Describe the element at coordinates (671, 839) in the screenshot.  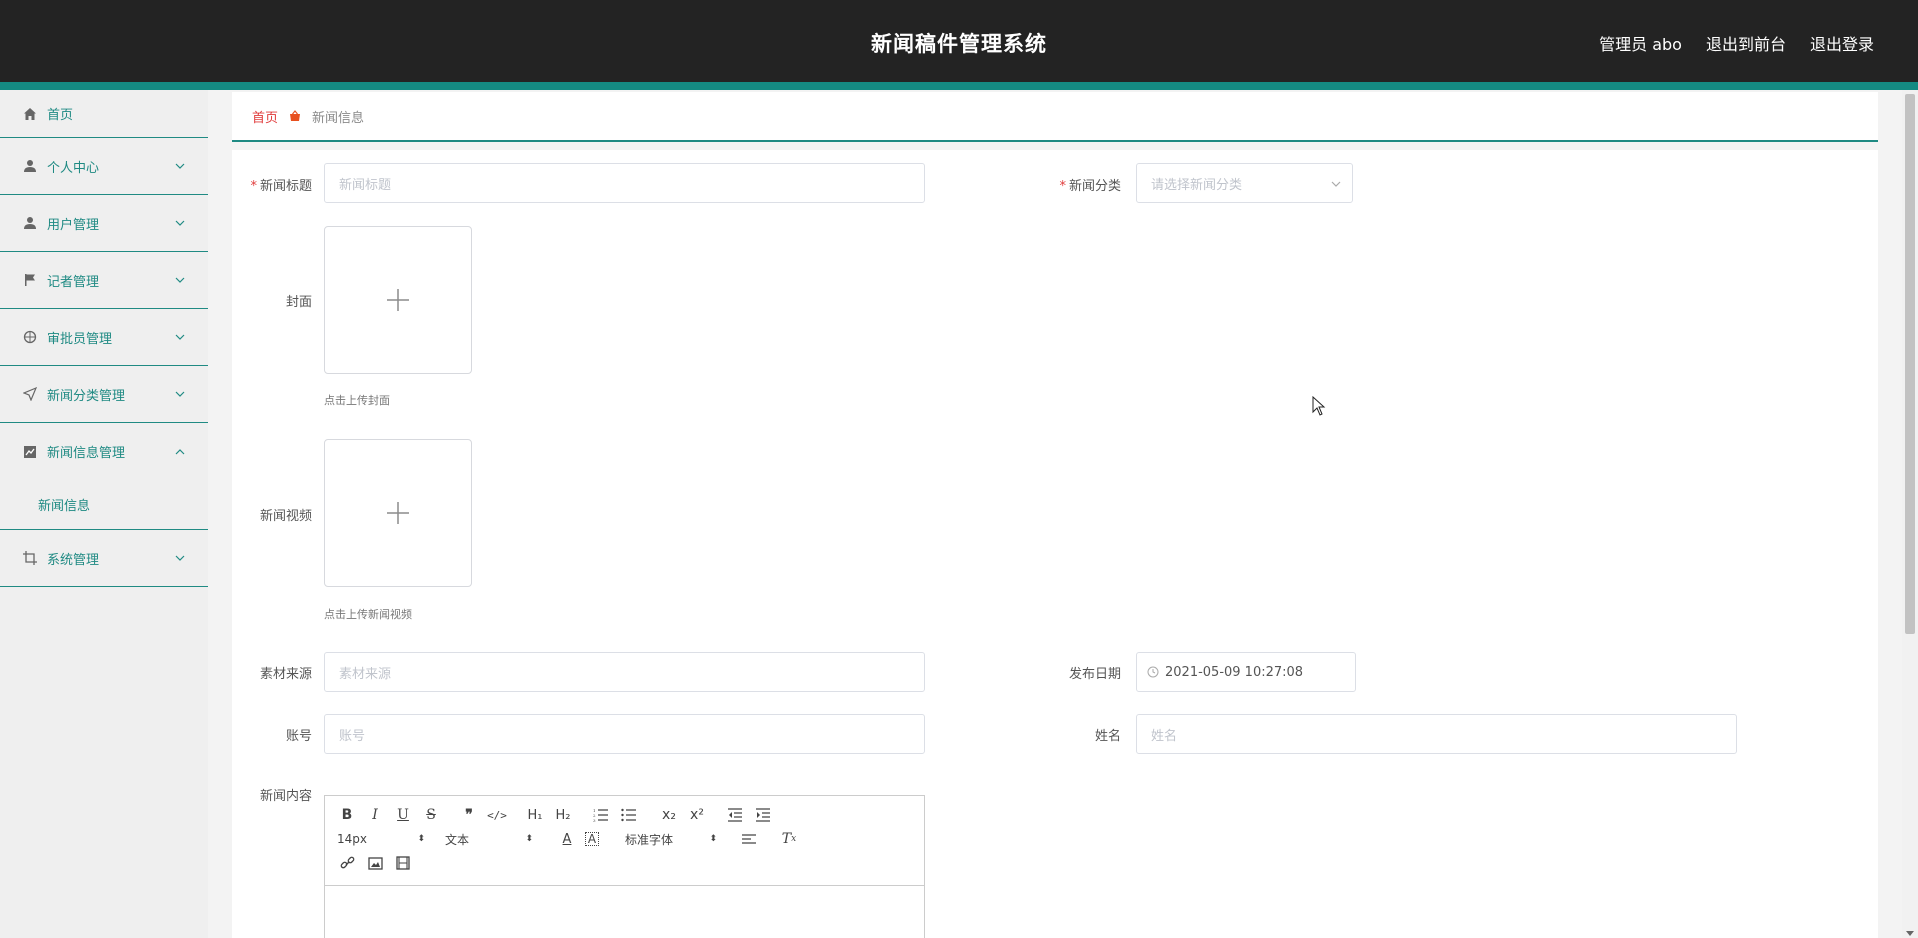
I see `font-family-select: 标准字体 ⬍` at that location.